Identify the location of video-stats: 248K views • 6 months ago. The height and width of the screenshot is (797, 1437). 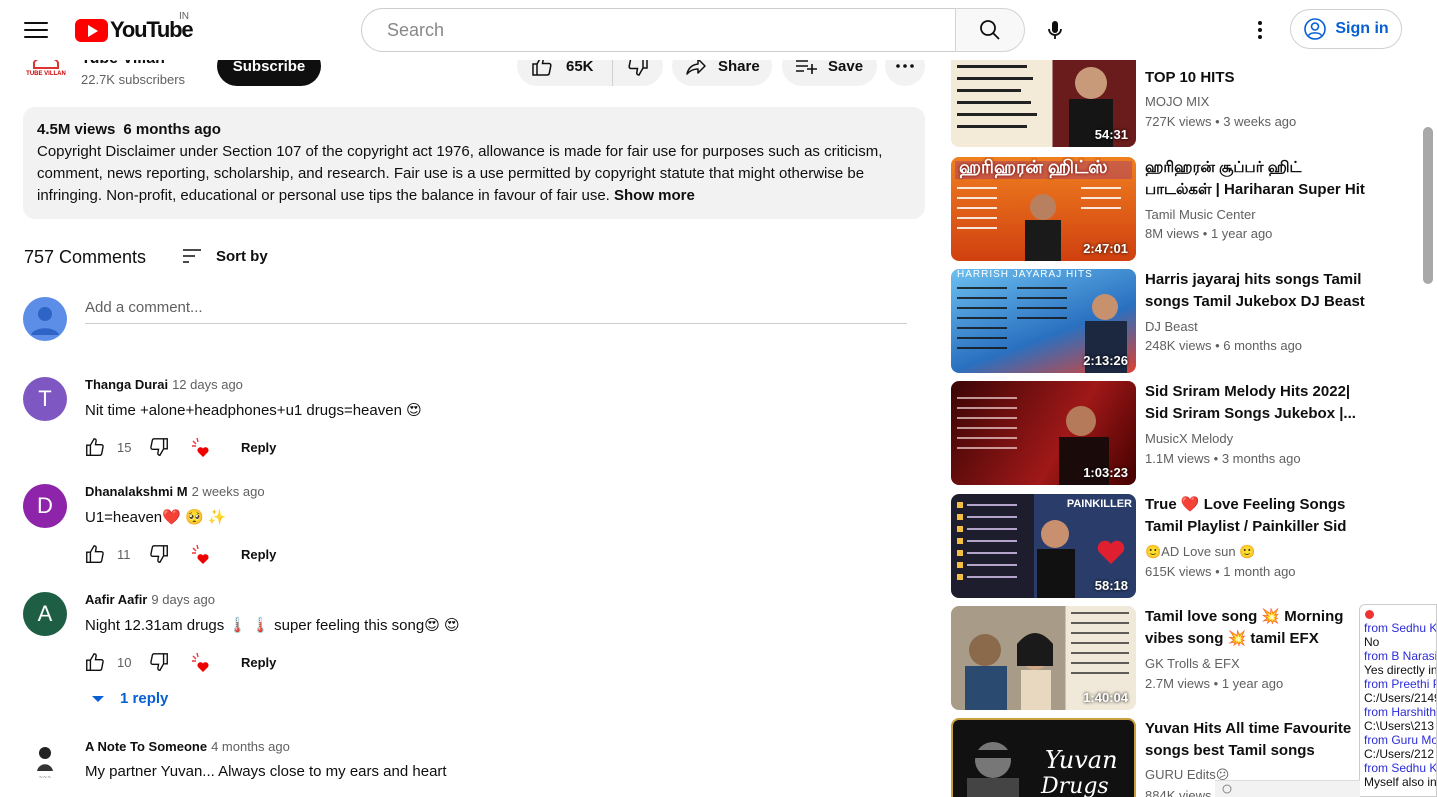
(1224, 345).